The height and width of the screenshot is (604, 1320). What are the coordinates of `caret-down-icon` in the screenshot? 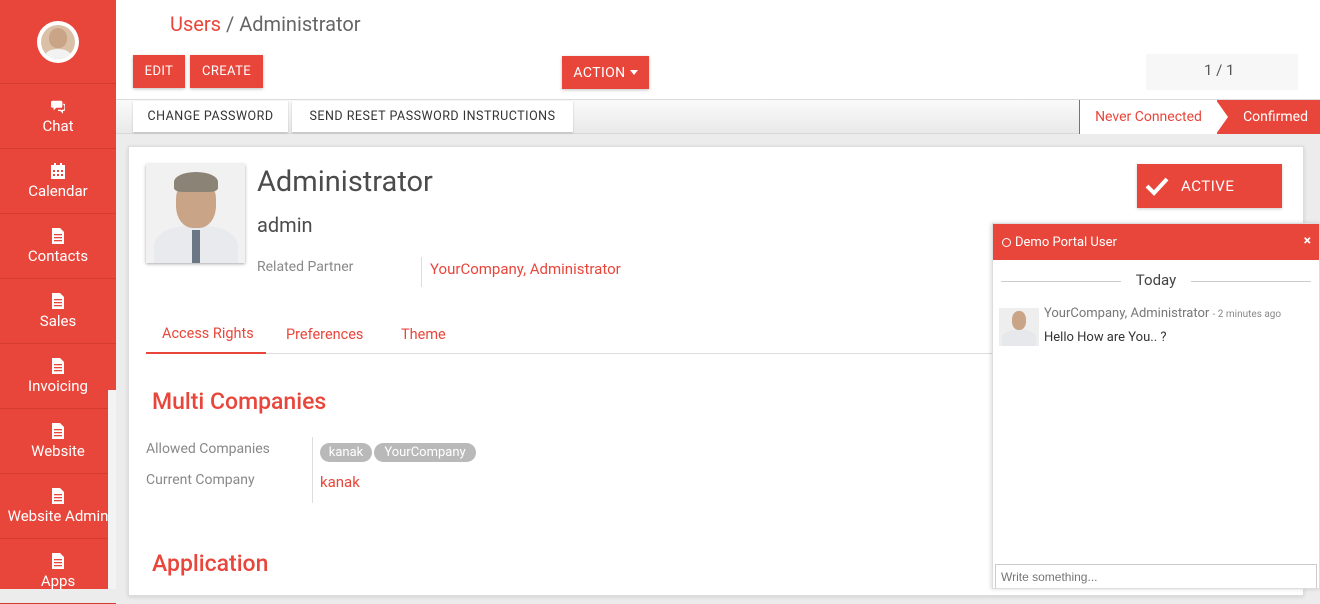 It's located at (633, 72).